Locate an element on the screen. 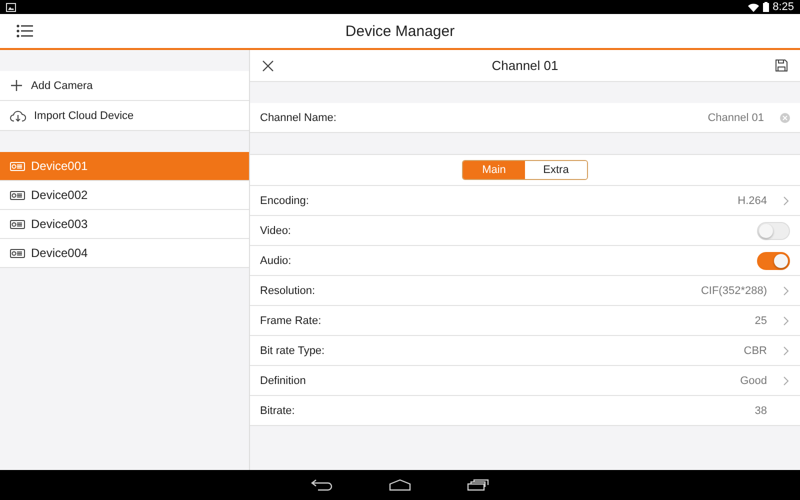  setting-row: Definition Good is located at coordinates (525, 381).